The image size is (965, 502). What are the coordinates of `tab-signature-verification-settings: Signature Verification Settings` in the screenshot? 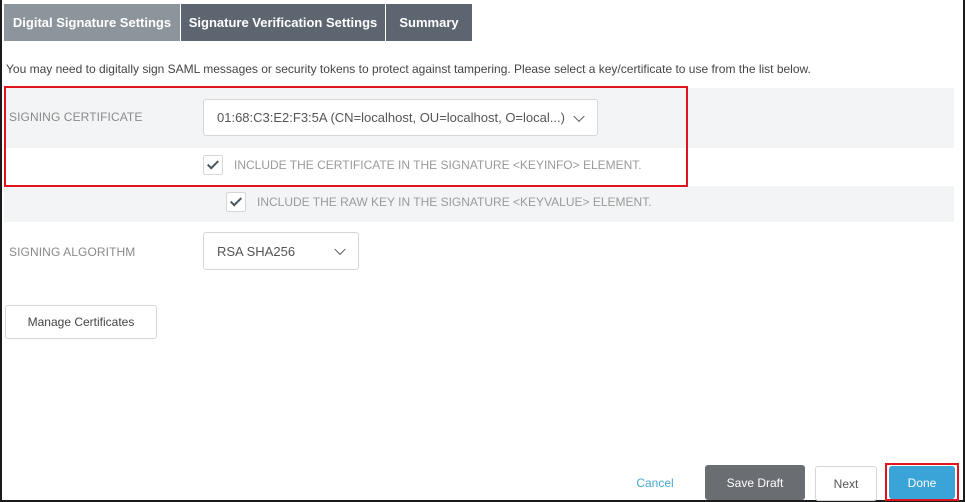 It's located at (283, 22).